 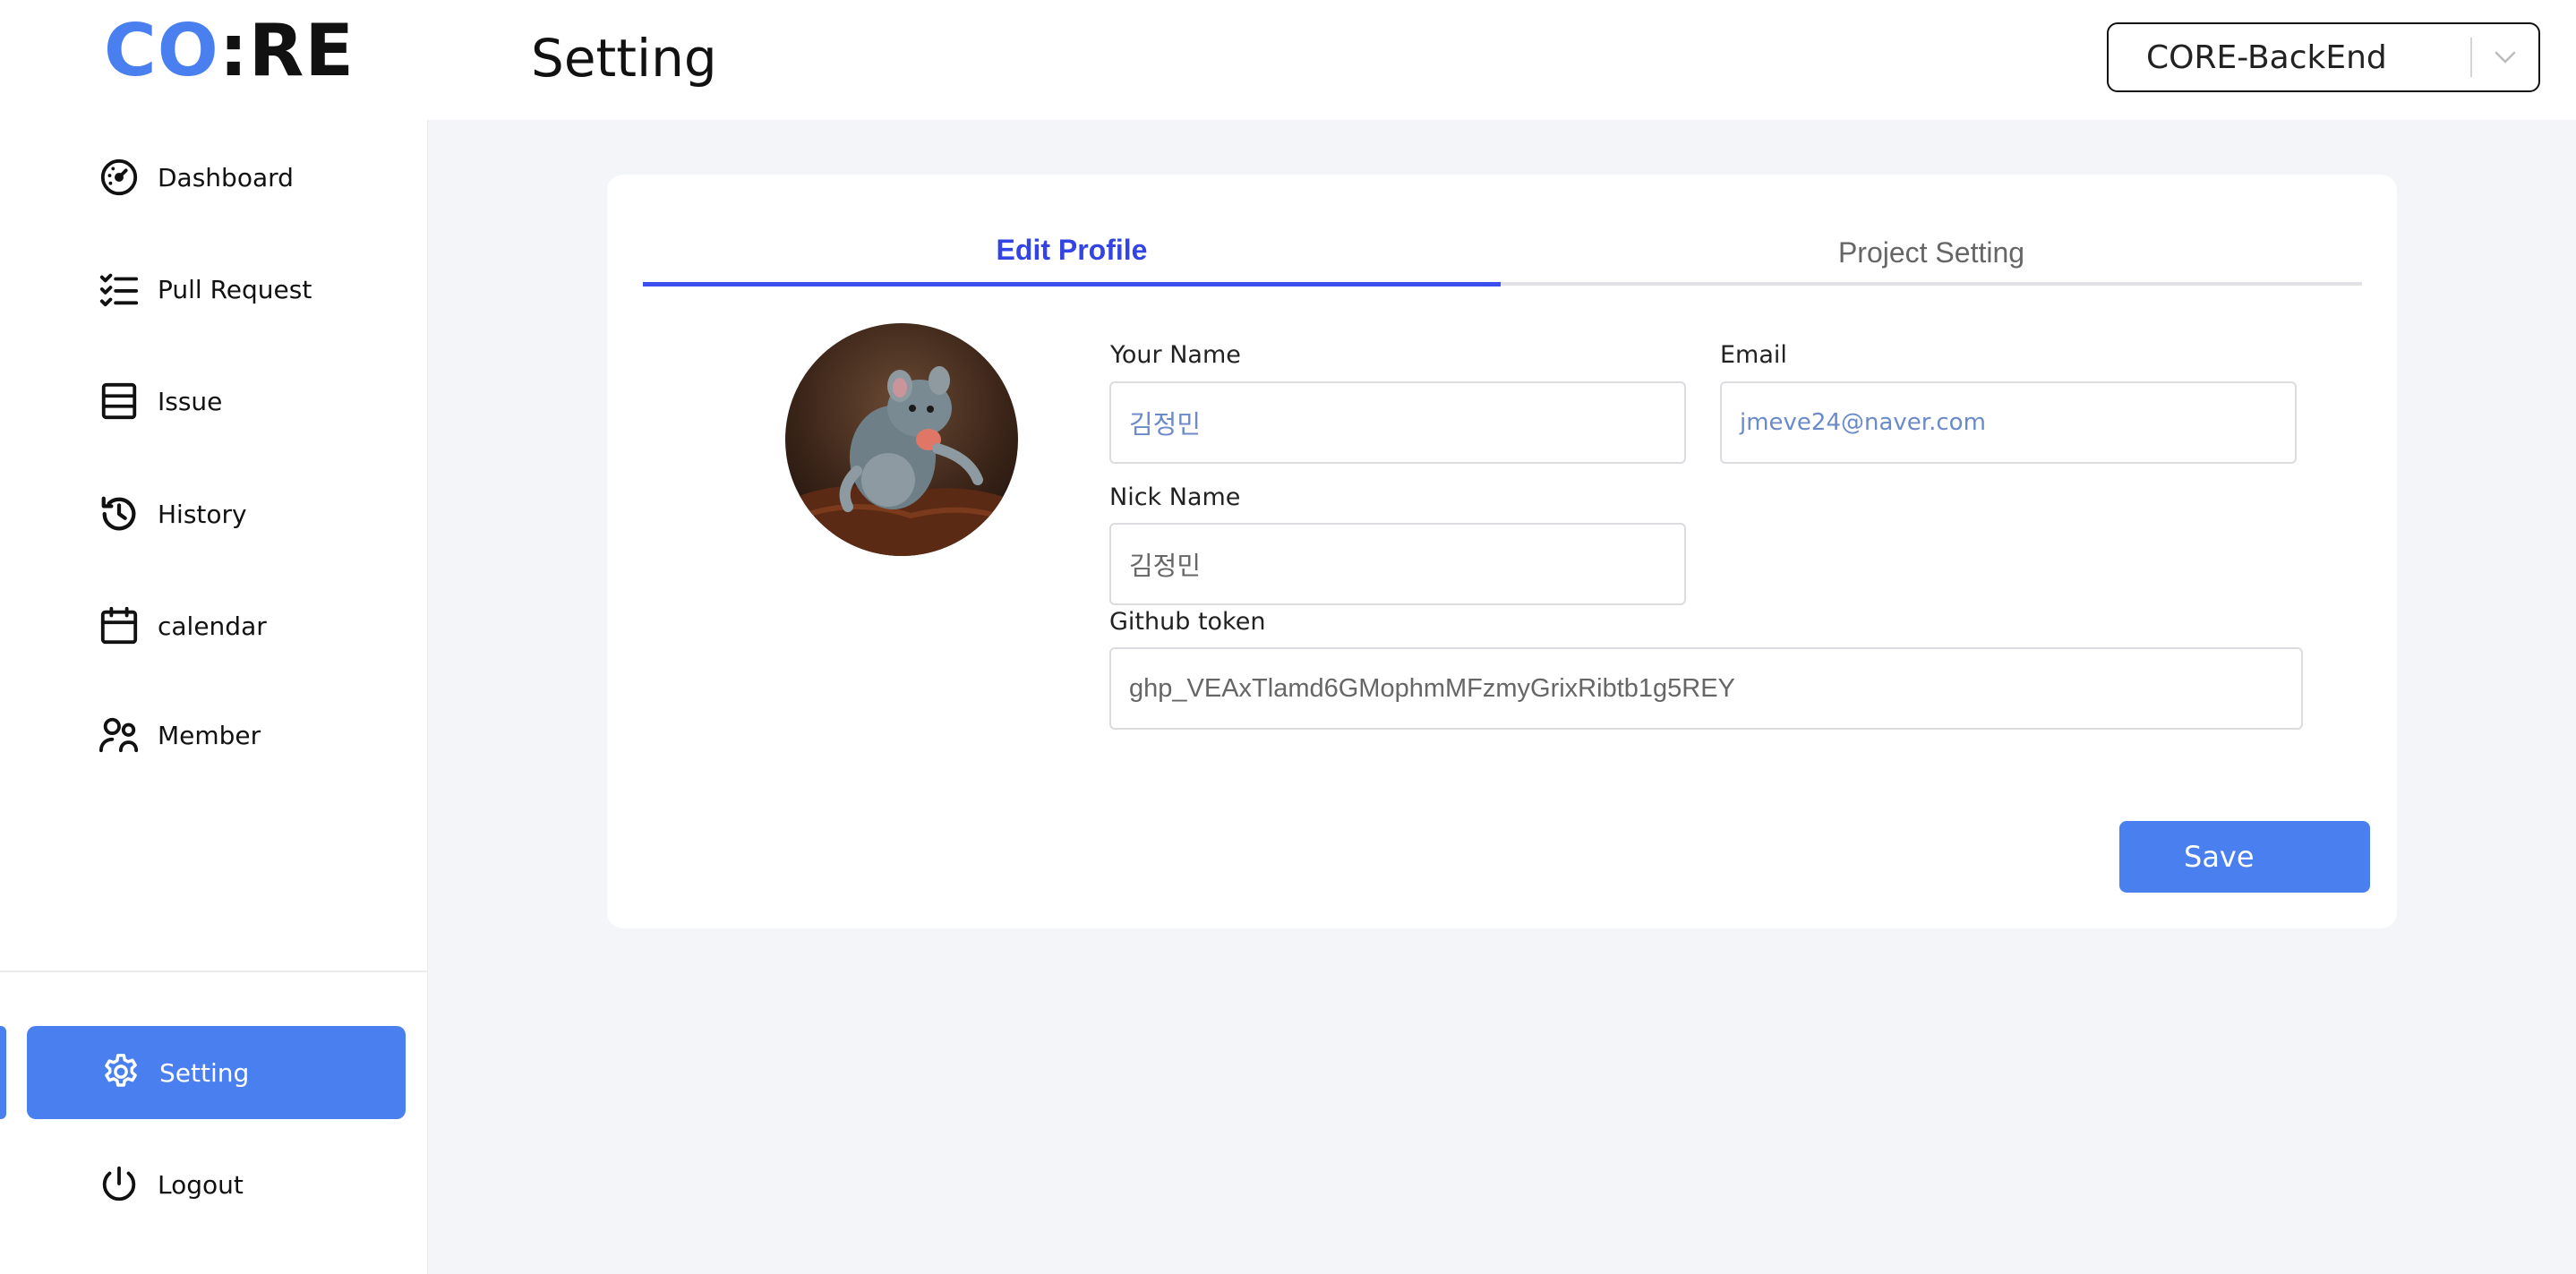 I want to click on github-token-input: ghp_VEAxTlamd6GMophmMFzmyGrixRibtb1g5REY, so click(x=1706, y=688).